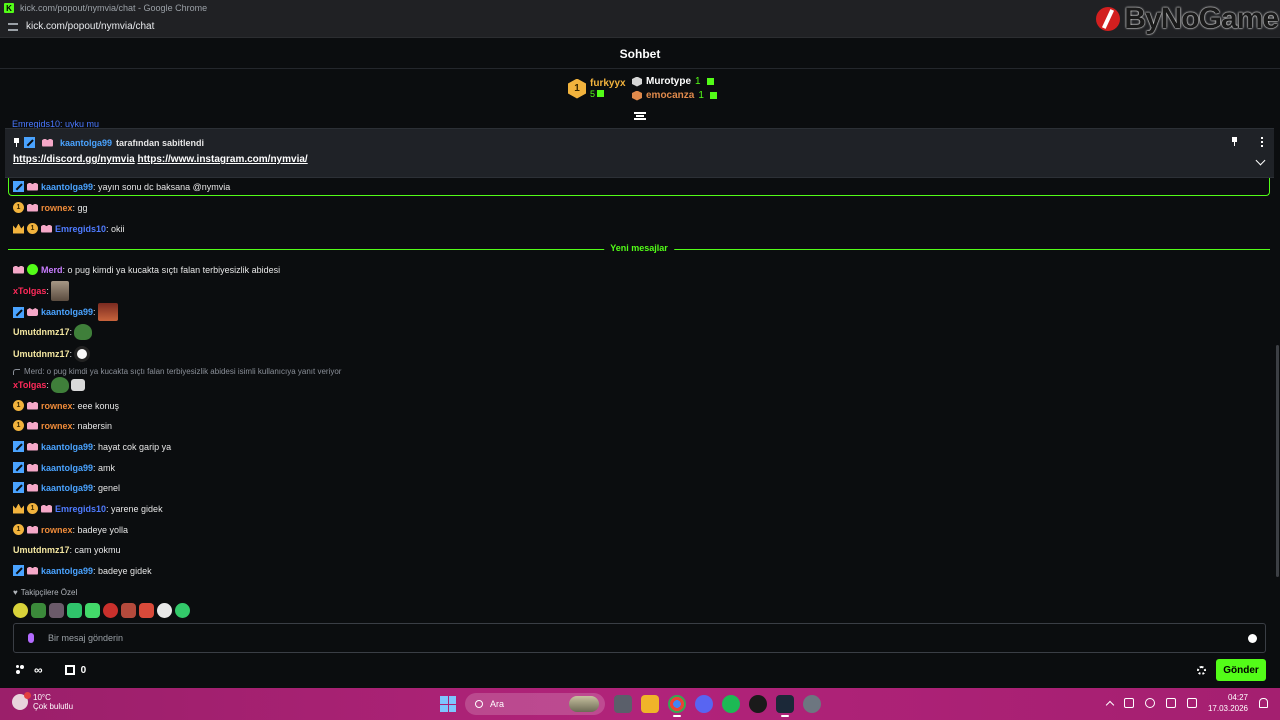 Image resolution: width=1280 pixels, height=720 pixels. Describe the element at coordinates (86, 143) in the screenshot. I see `pinned-by-user: kaantolga99` at that location.